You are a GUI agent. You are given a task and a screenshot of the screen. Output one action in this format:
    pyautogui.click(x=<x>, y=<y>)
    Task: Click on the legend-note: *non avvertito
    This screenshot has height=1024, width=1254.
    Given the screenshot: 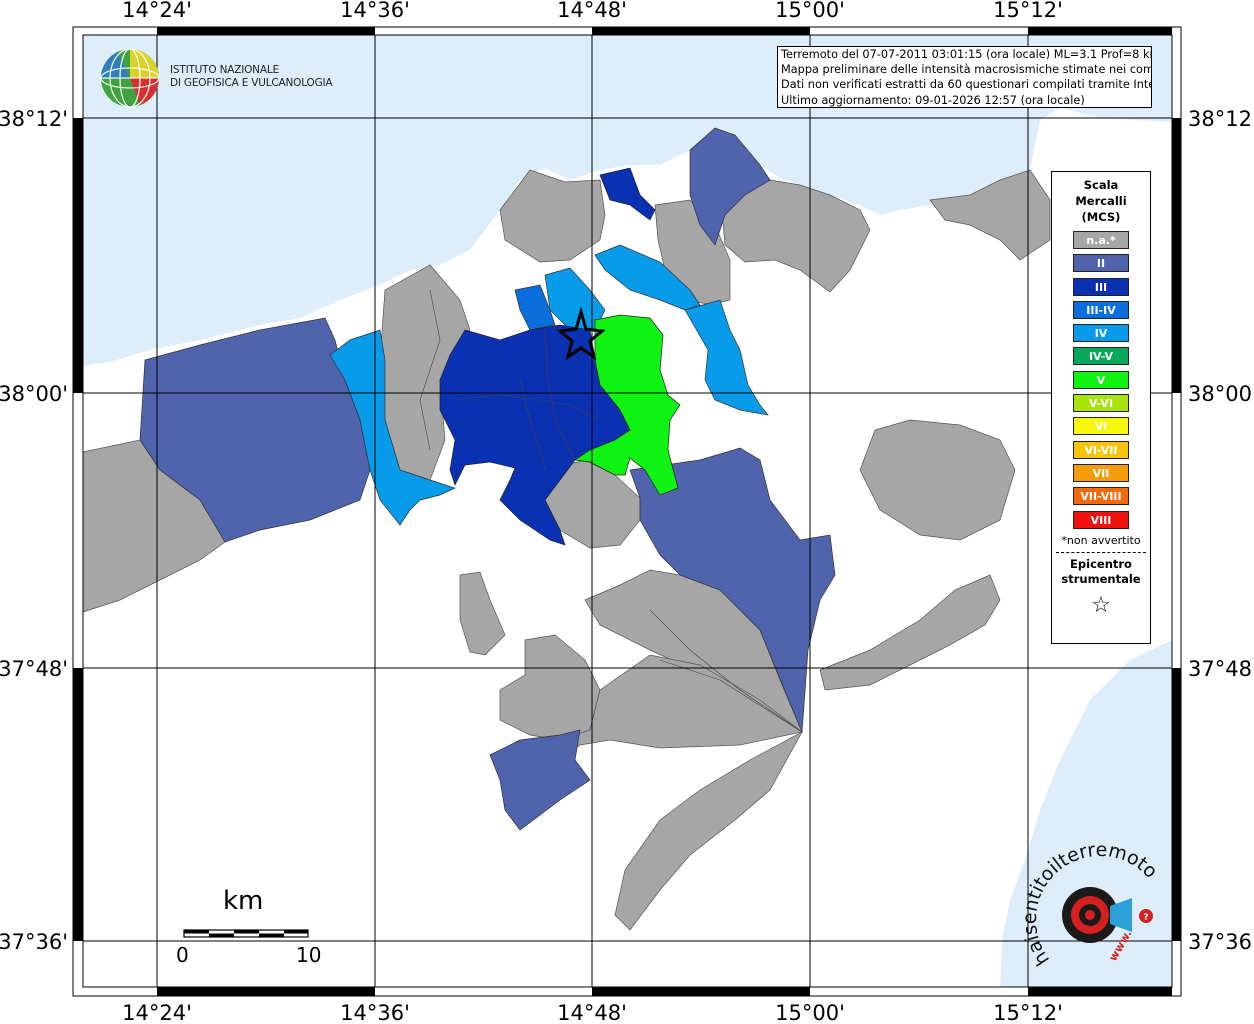 What is the action you would take?
    pyautogui.click(x=1101, y=540)
    